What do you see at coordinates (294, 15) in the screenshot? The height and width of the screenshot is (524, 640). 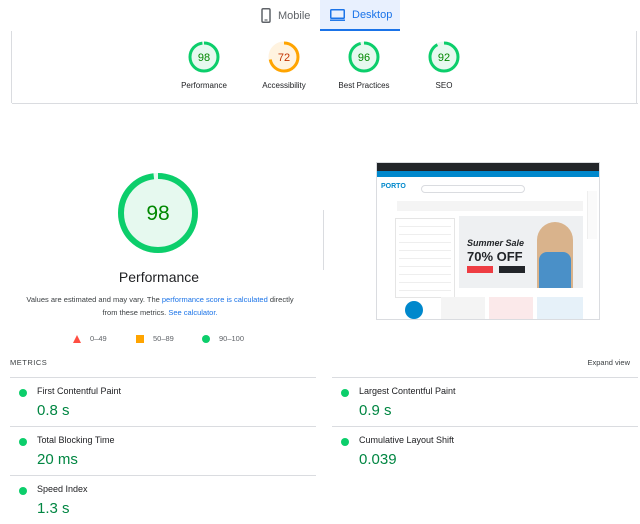 I see `tab-mobile-label: Mobile` at bounding box center [294, 15].